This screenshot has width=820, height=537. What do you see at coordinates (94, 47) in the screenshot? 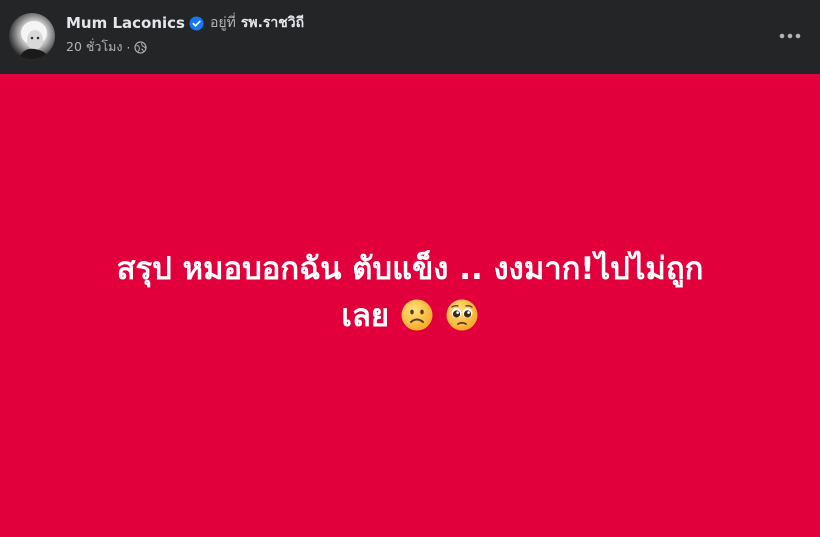
I see `post-timestamp: 20 ชั่วโมง` at bounding box center [94, 47].